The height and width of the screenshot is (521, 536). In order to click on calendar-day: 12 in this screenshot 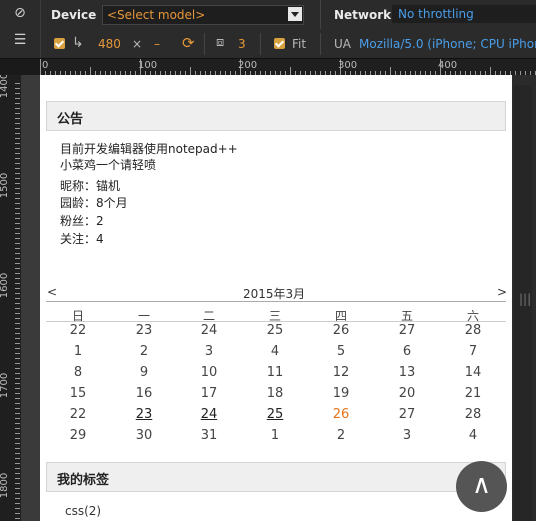, I will do `click(341, 372)`.